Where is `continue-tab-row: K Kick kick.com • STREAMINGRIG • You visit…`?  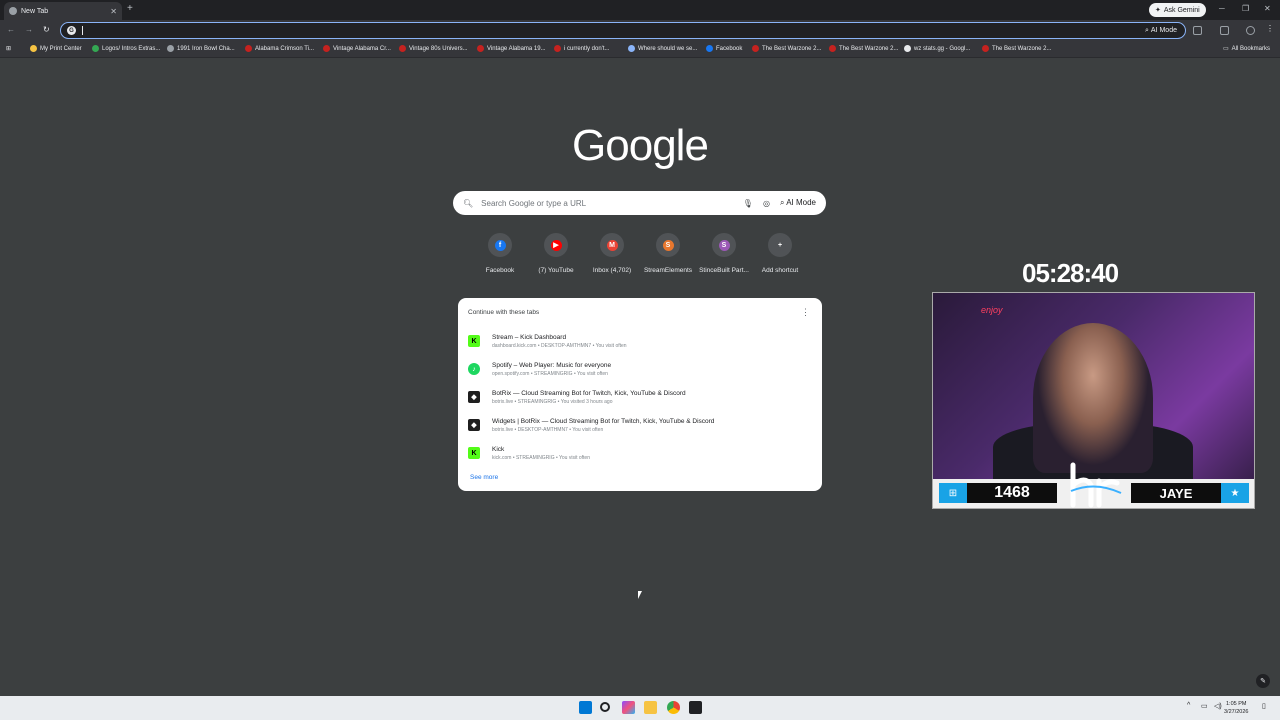 continue-tab-row: K Kick kick.com • STREAMINGRIG • You visit… is located at coordinates (638, 453).